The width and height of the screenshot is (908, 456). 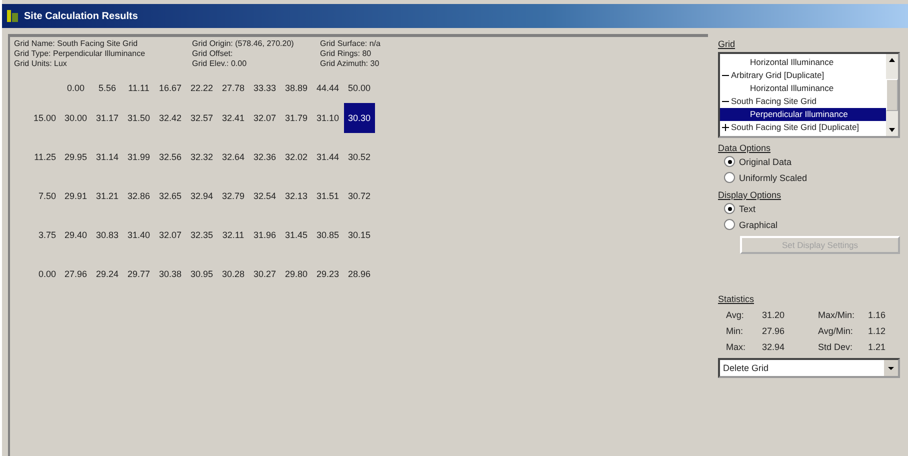 What do you see at coordinates (220, 63) in the screenshot?
I see `grid-info-text: Grid Elev.: 0.00` at bounding box center [220, 63].